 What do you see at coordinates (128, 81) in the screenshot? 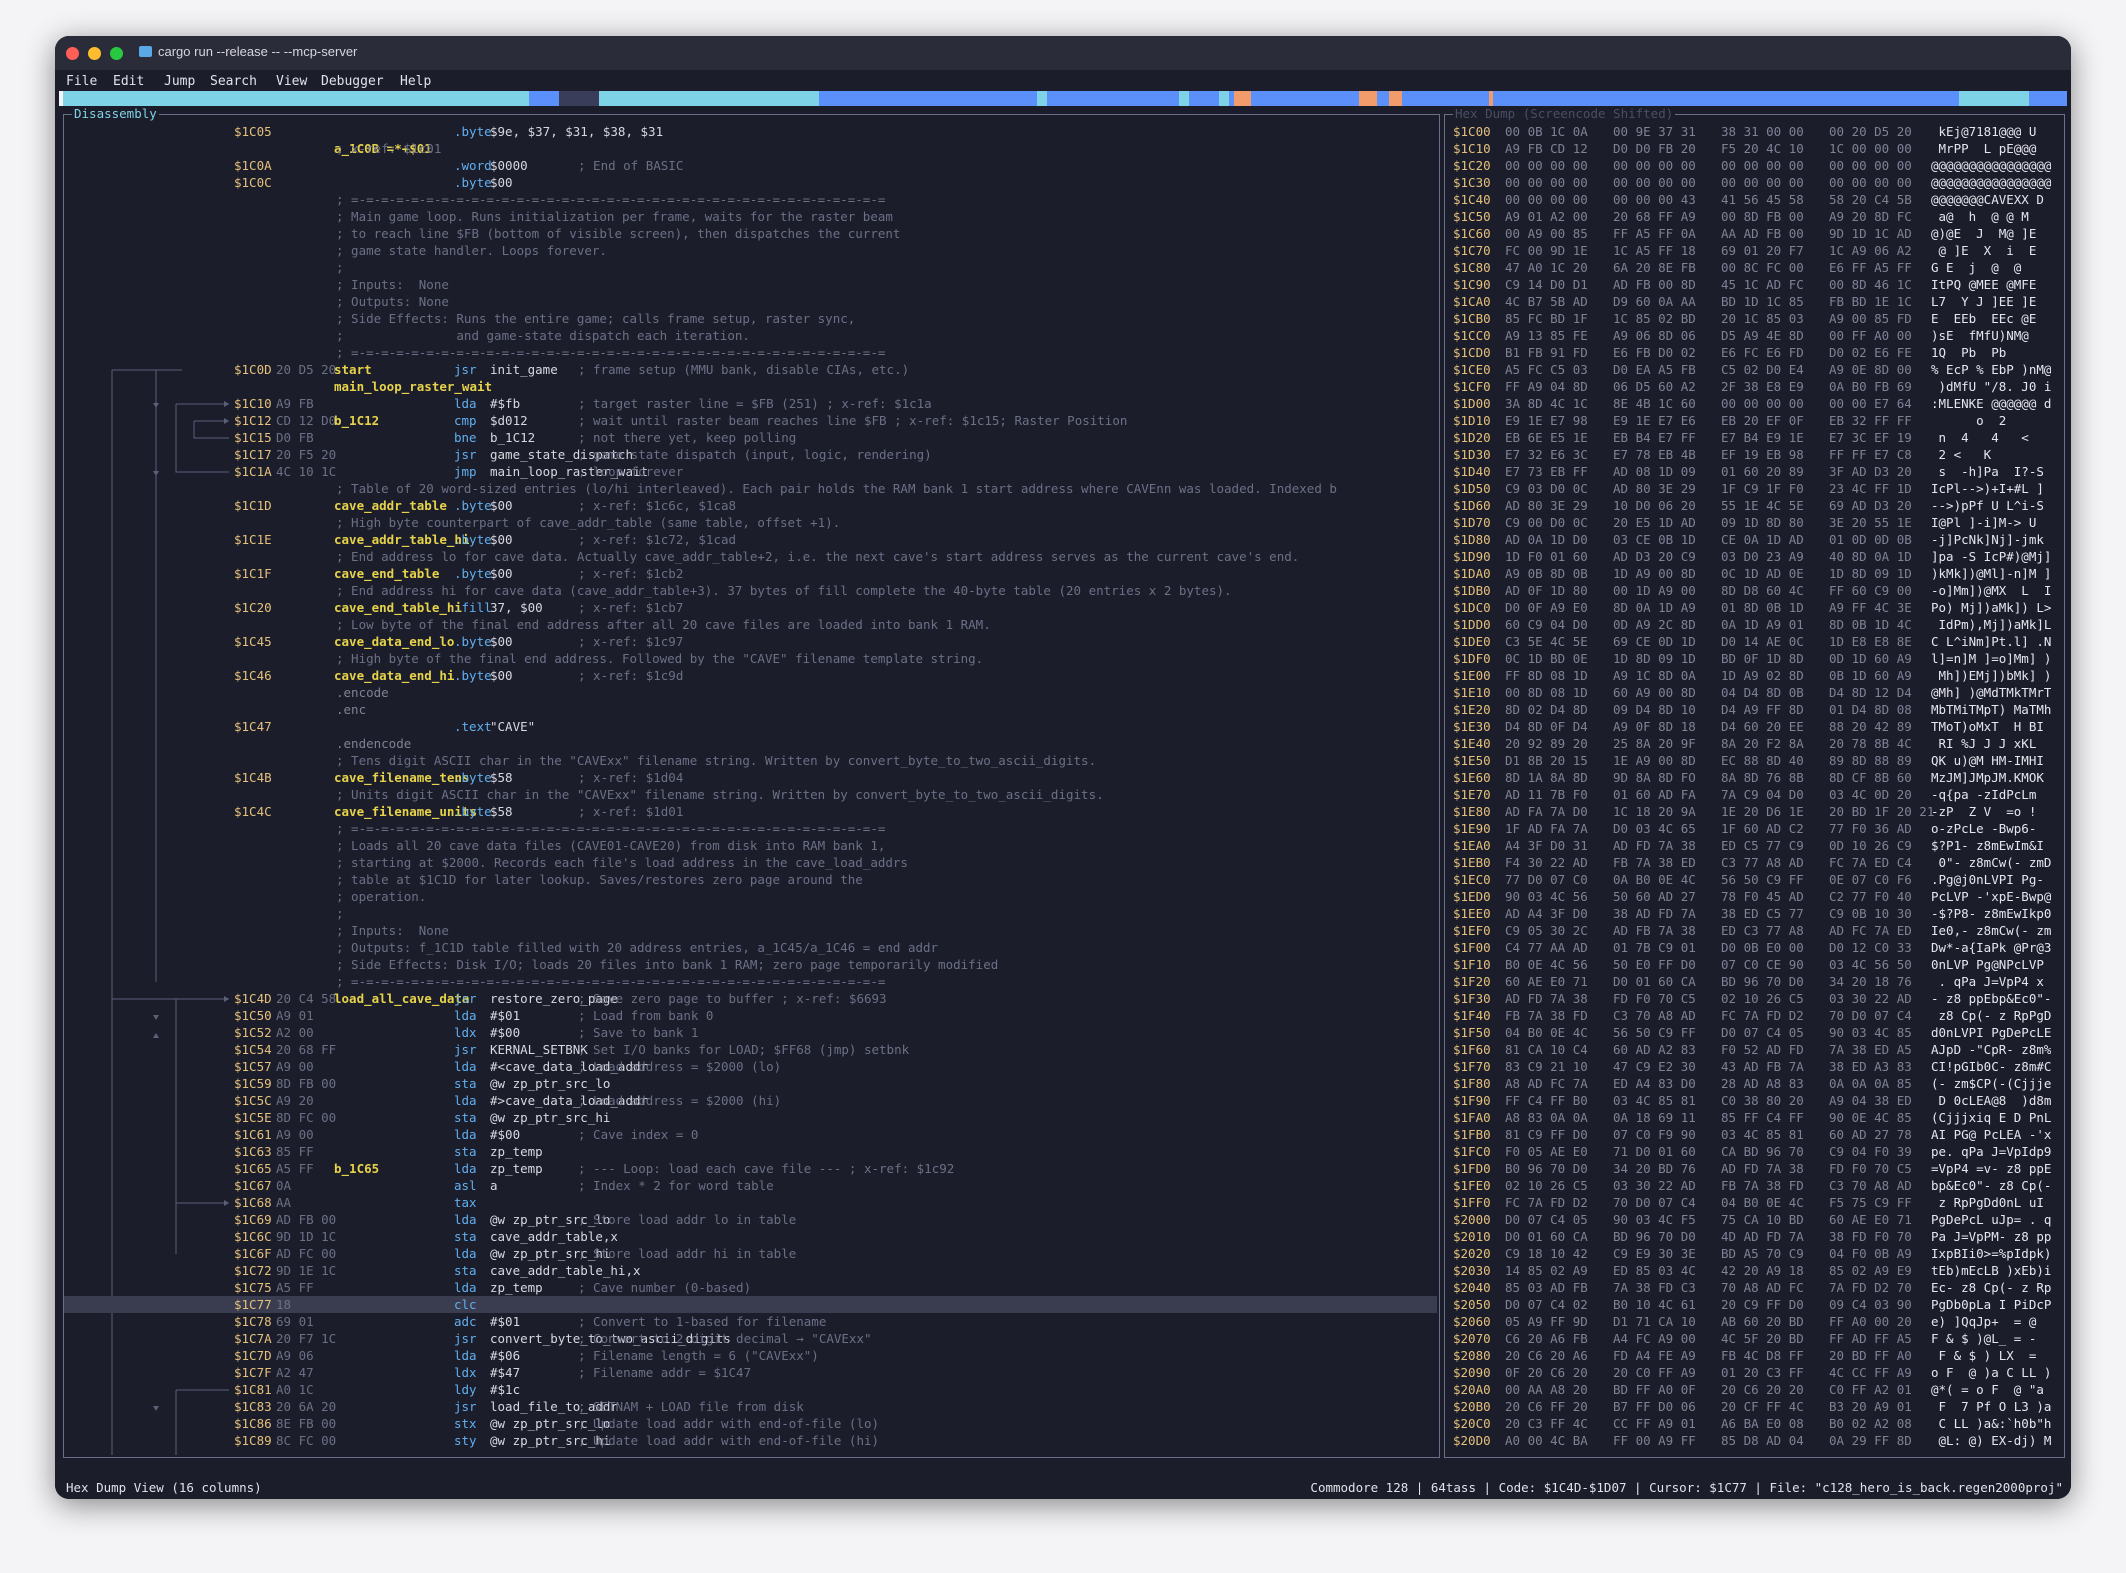
I see `menu-edit: Edit` at bounding box center [128, 81].